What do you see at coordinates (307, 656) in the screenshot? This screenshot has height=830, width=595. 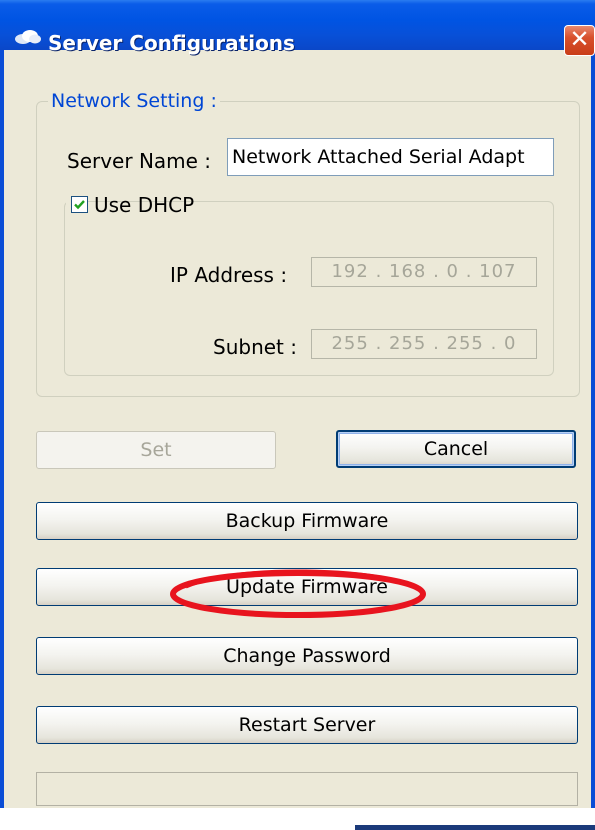 I see `change-password-button: Change Password` at bounding box center [307, 656].